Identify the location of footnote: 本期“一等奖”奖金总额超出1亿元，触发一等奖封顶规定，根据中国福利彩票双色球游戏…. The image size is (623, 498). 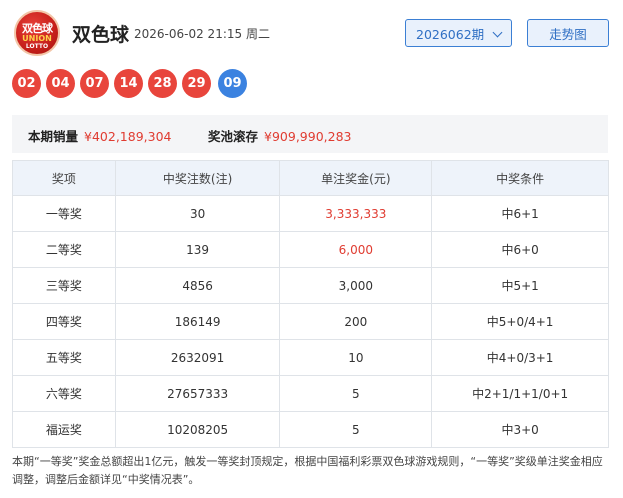
(307, 470).